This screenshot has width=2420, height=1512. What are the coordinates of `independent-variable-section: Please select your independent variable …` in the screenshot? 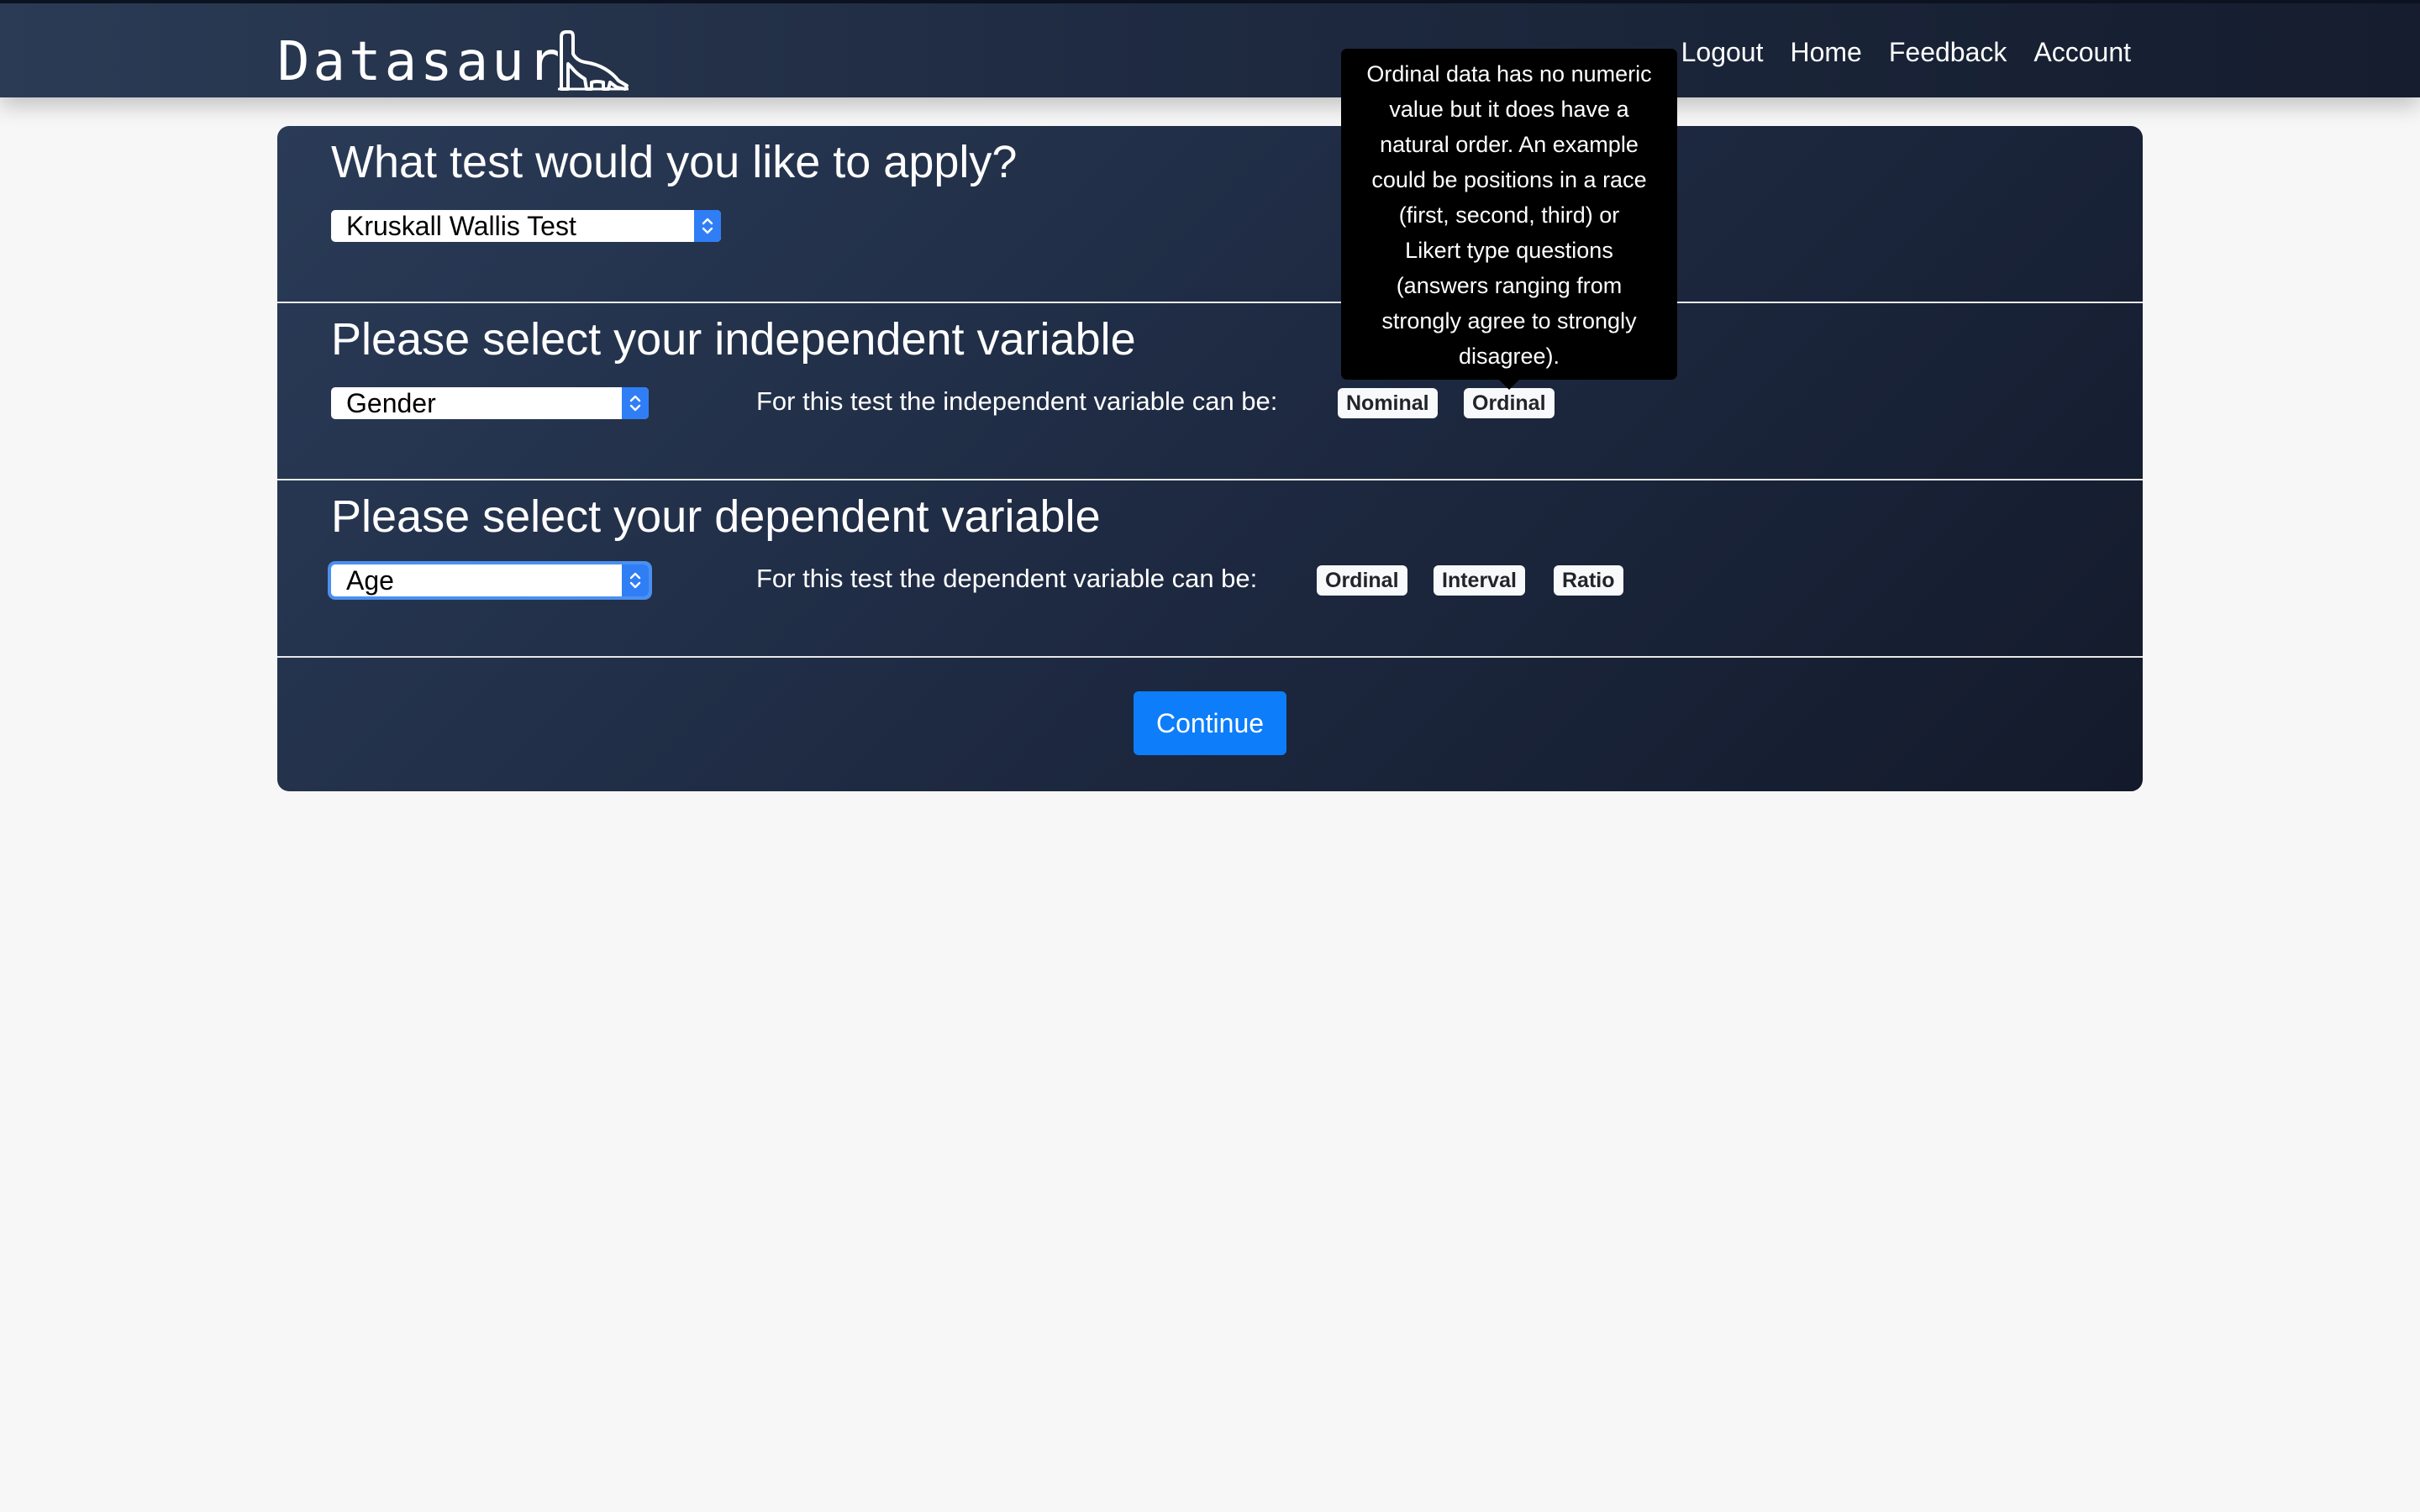 It's located at (1210, 391).